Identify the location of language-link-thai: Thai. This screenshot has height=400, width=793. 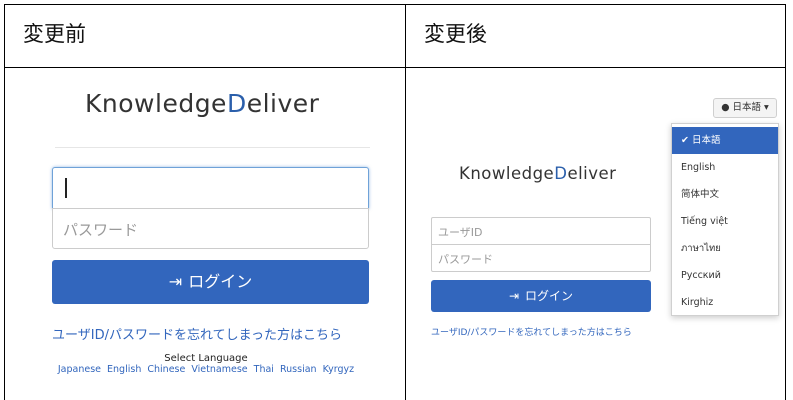
(264, 369).